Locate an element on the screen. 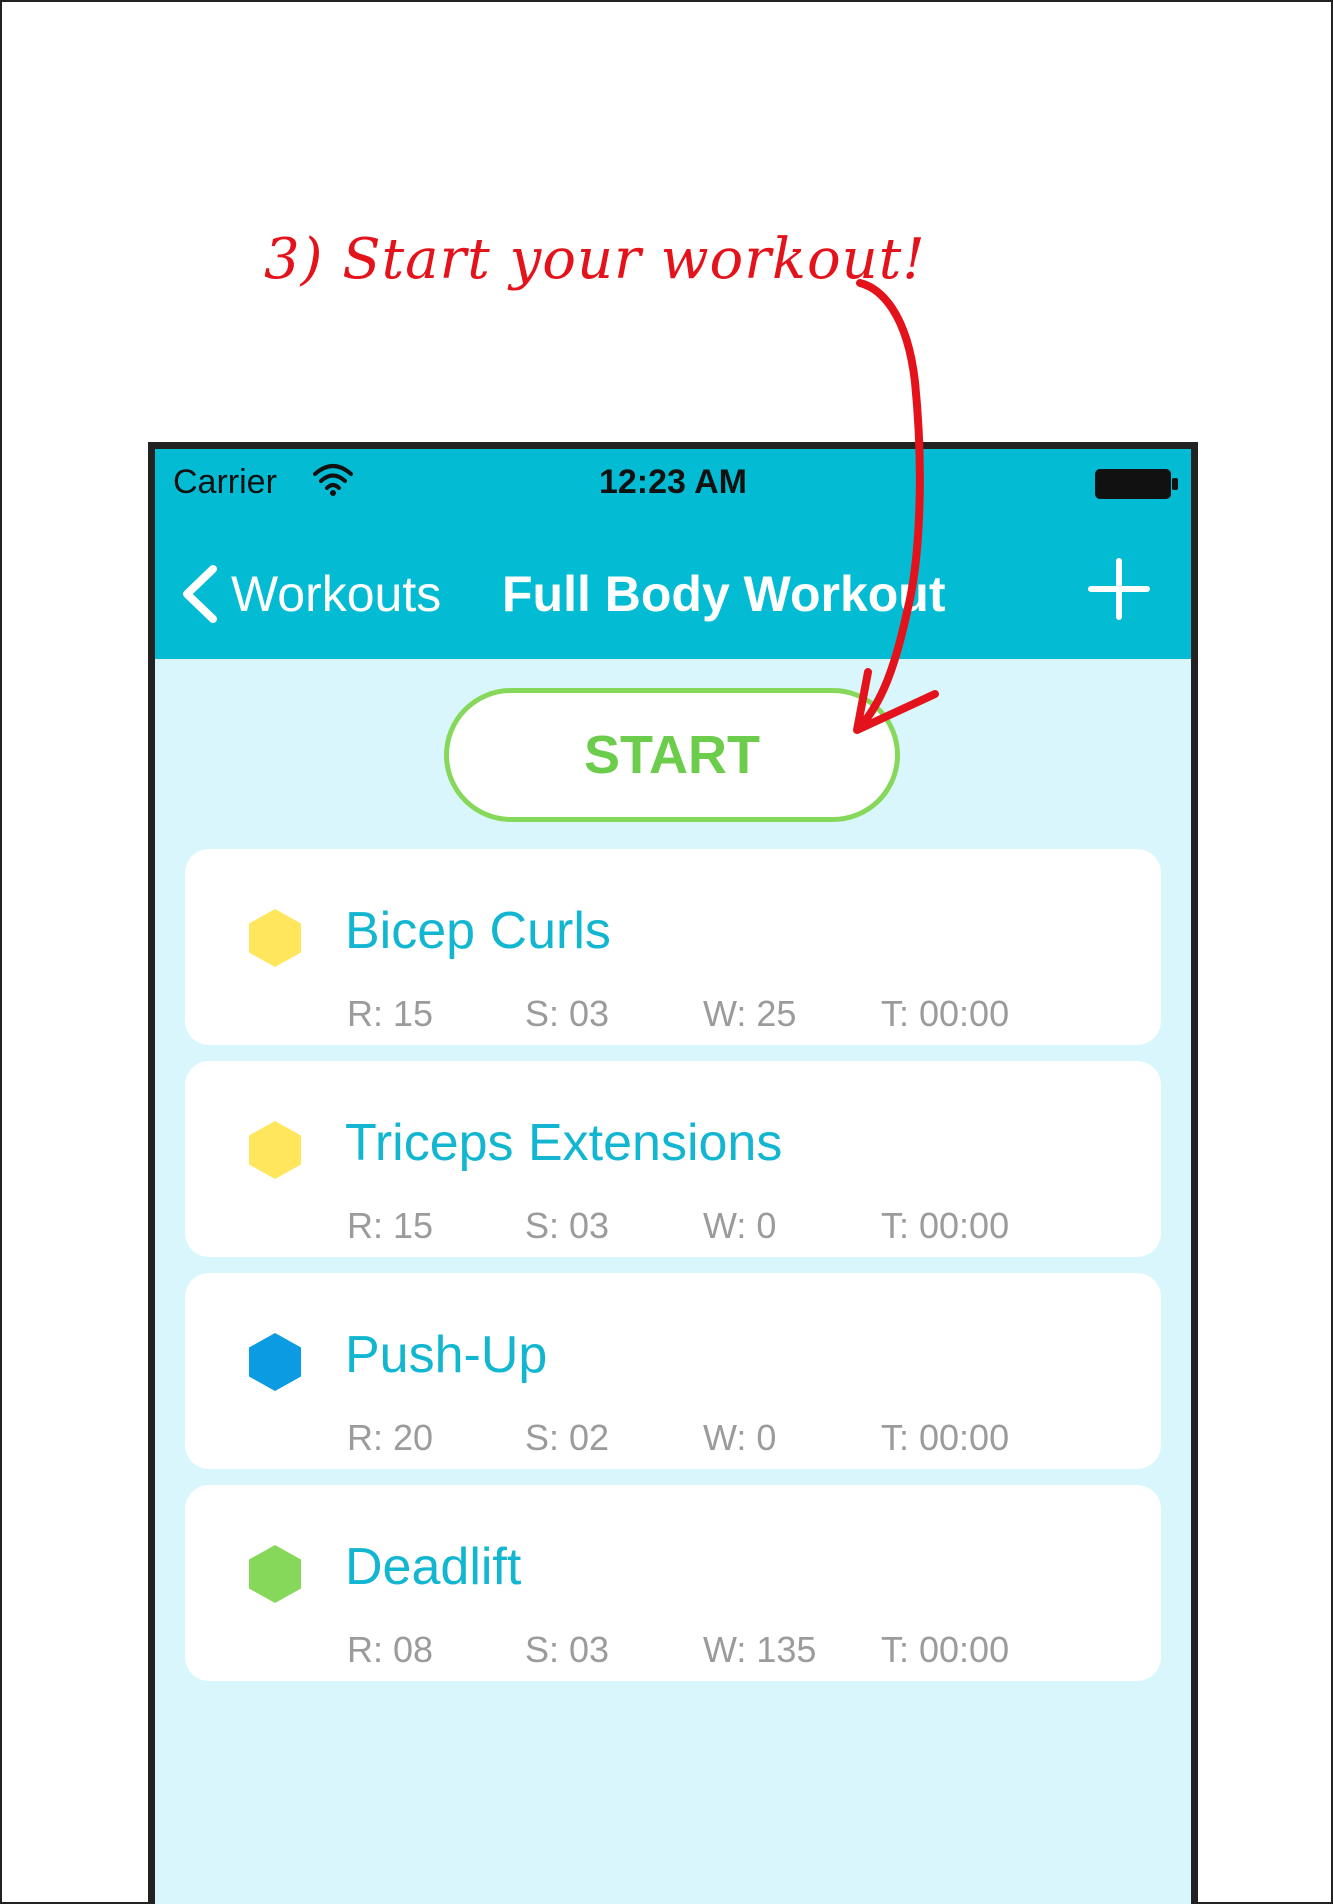  exercise-name: Bicep Curls is located at coordinates (478, 931).